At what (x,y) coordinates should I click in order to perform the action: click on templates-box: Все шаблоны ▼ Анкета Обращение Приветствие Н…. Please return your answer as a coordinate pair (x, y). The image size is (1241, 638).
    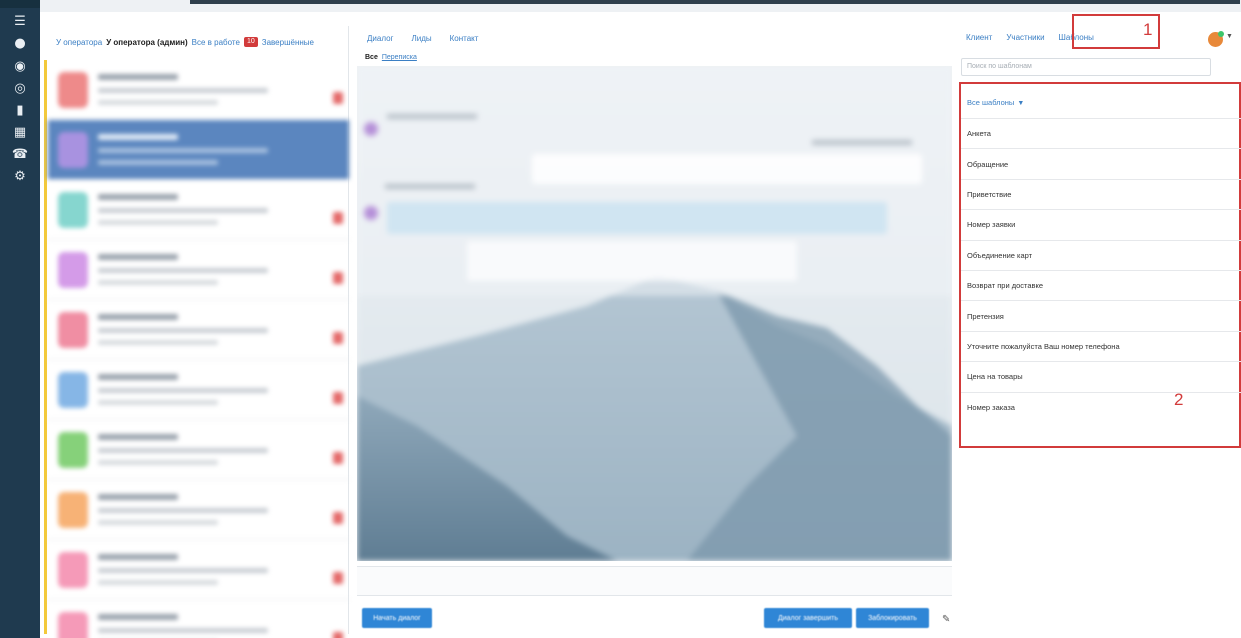
    Looking at the image, I should click on (1100, 265).